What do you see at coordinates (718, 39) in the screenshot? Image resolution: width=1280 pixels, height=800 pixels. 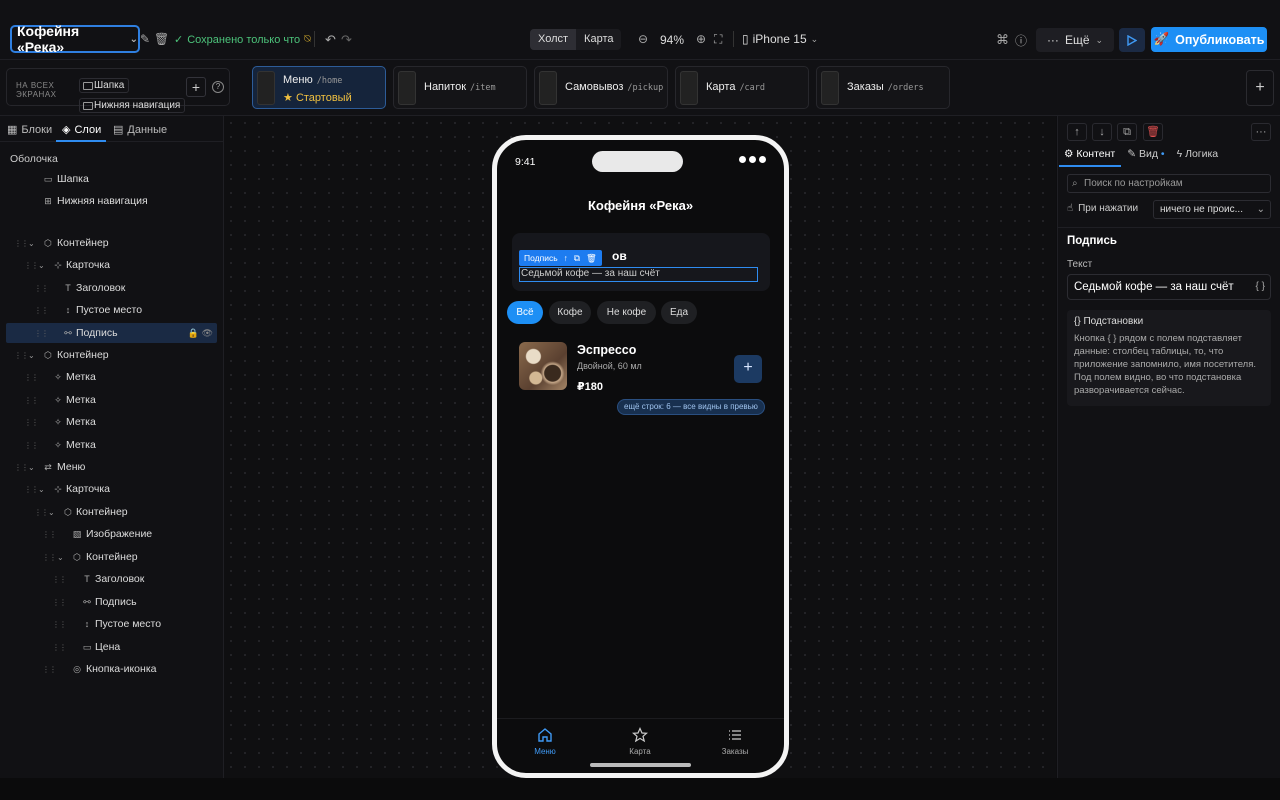 I see `fit-screen-icon: ⛶` at bounding box center [718, 39].